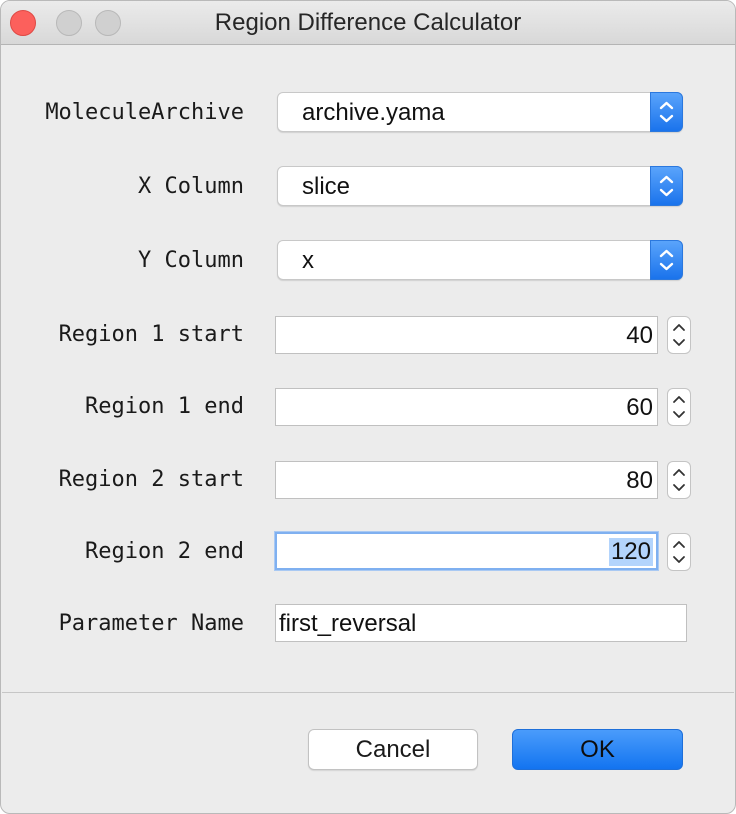 The width and height of the screenshot is (736, 814). What do you see at coordinates (466, 551) in the screenshot?
I see `region2-end-field: 120` at bounding box center [466, 551].